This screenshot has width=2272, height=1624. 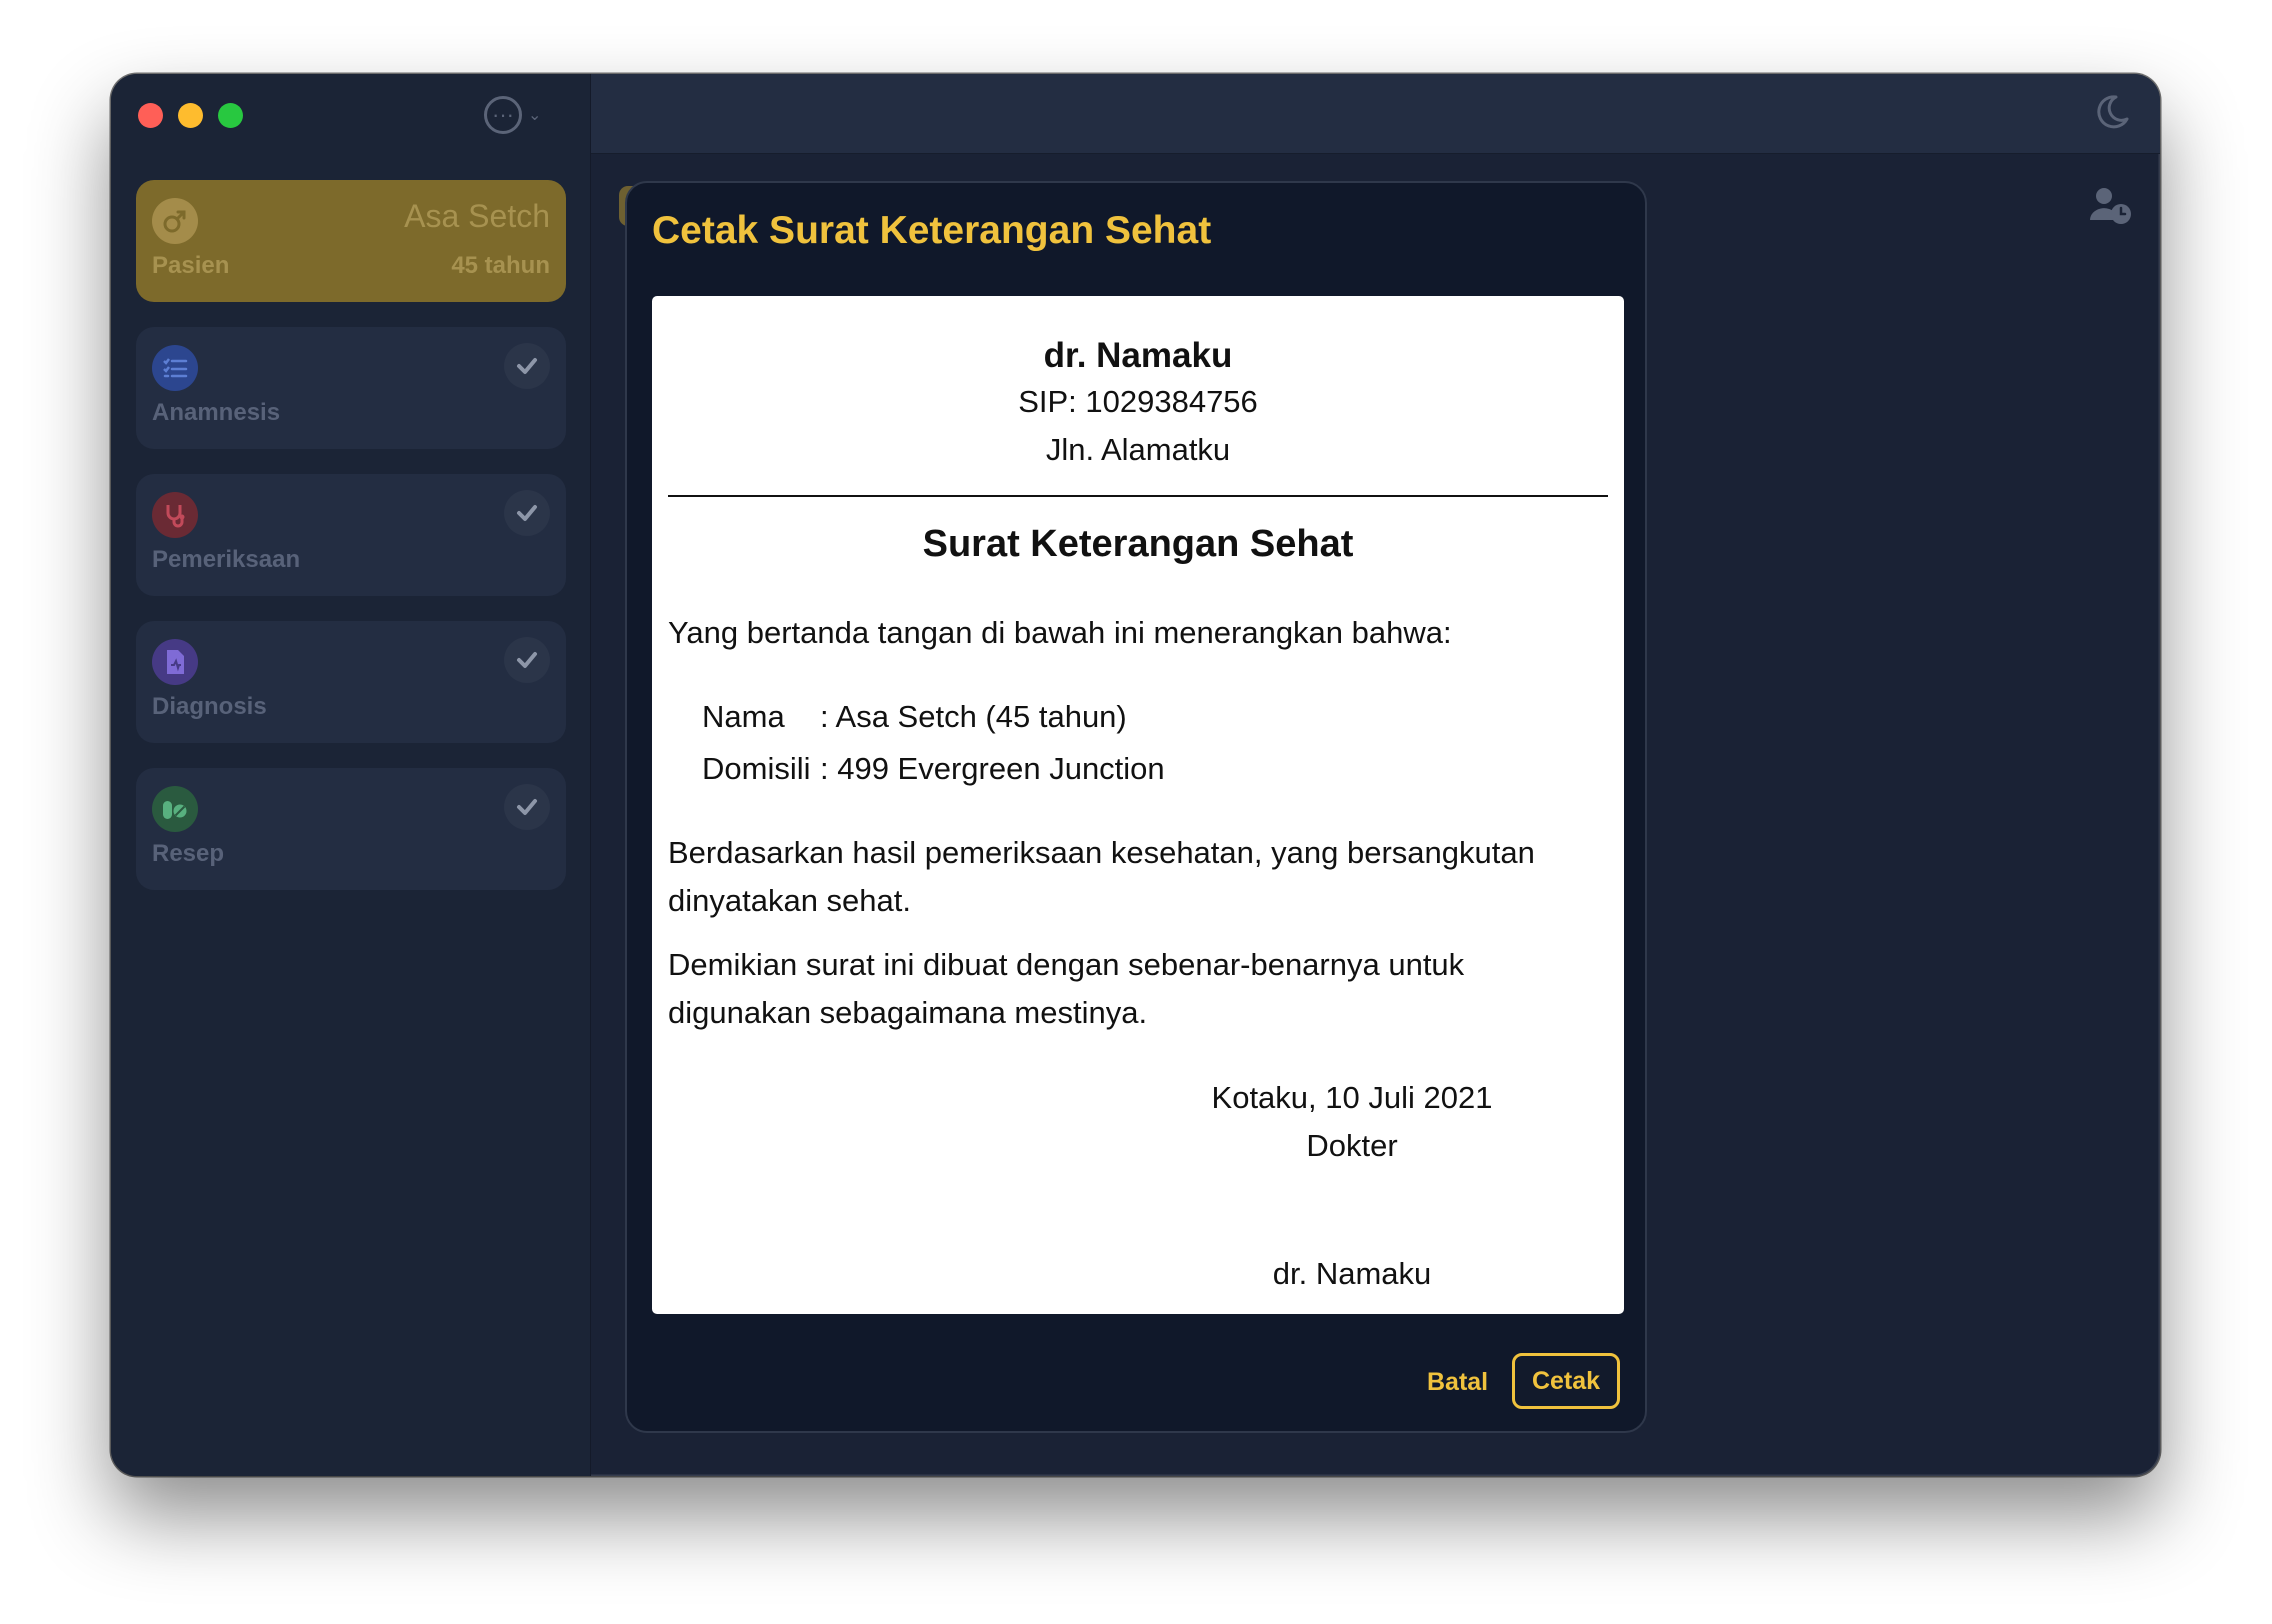 I want to click on letter-header: dr. Namaku SIP: 1029384756 Jln. Alamatku, so click(x=1138, y=385).